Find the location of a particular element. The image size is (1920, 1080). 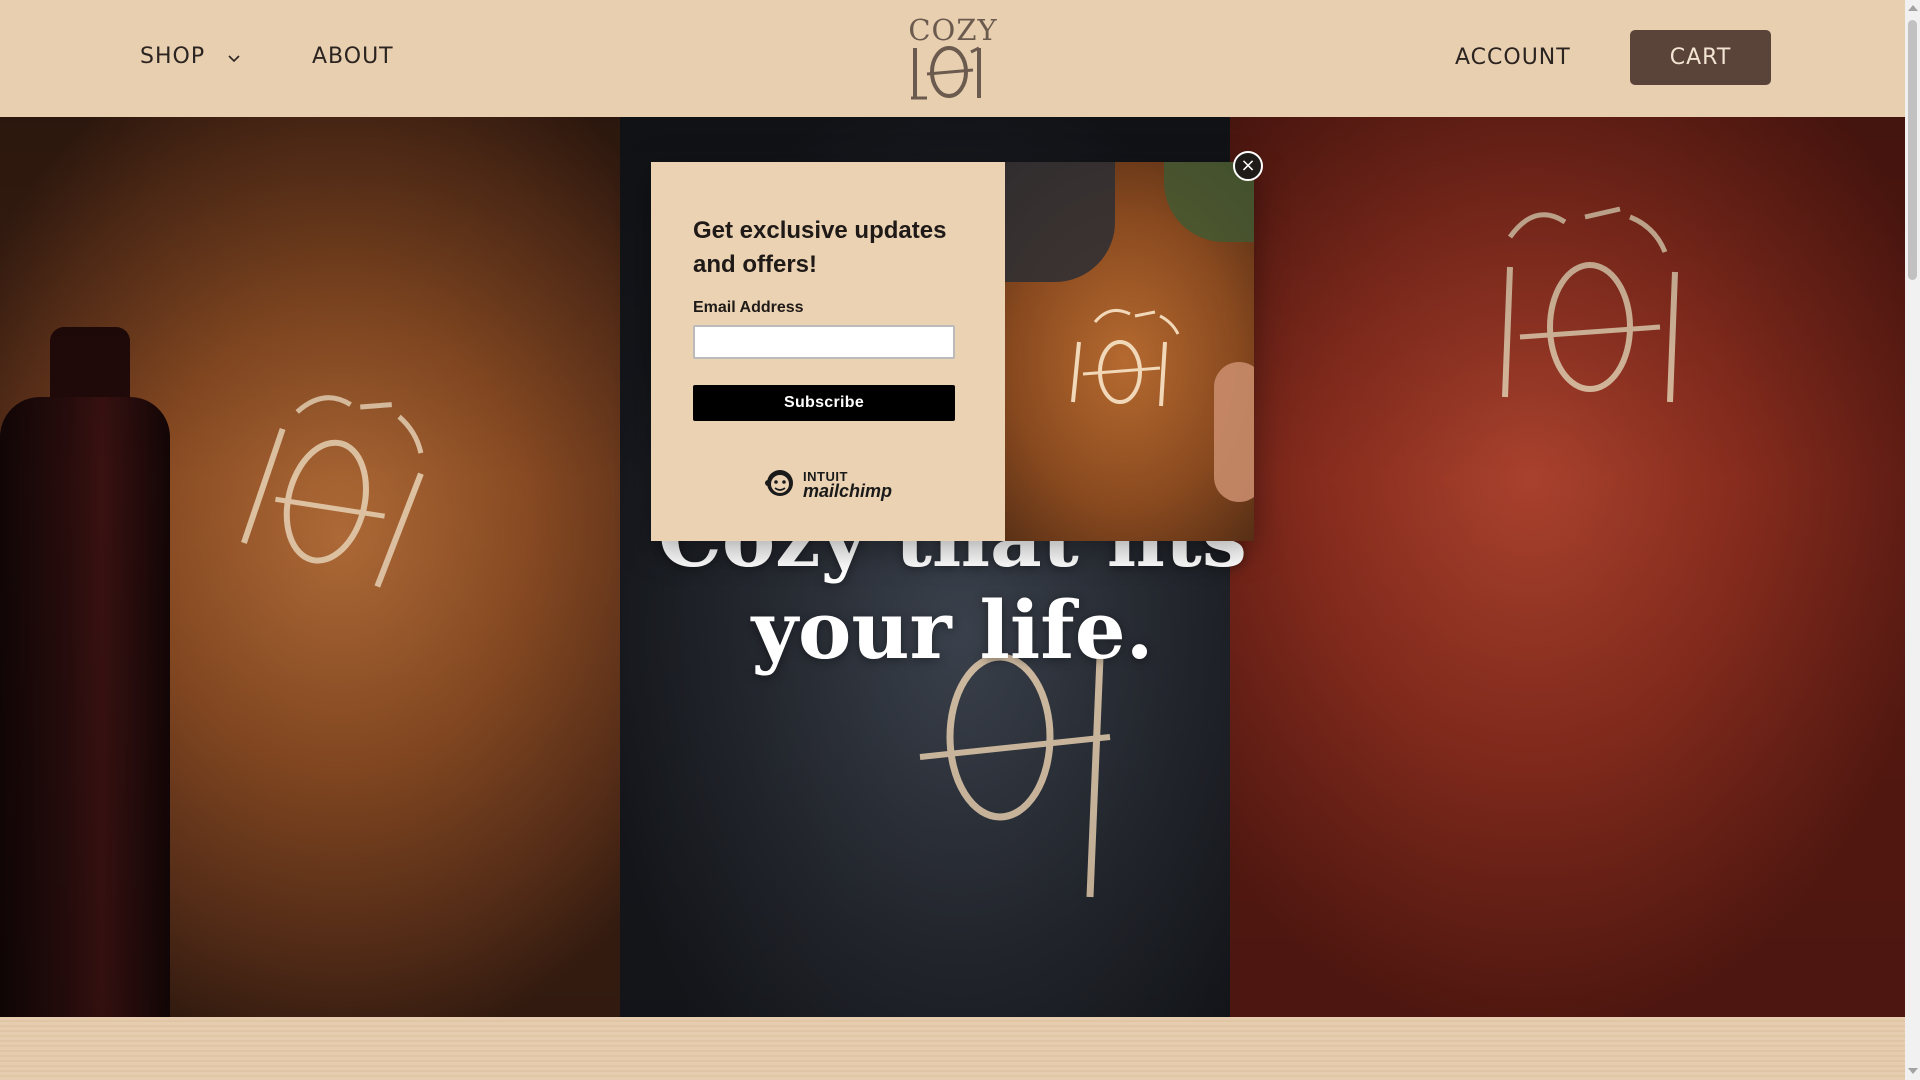

nav-about: ABOUT is located at coordinates (353, 56).